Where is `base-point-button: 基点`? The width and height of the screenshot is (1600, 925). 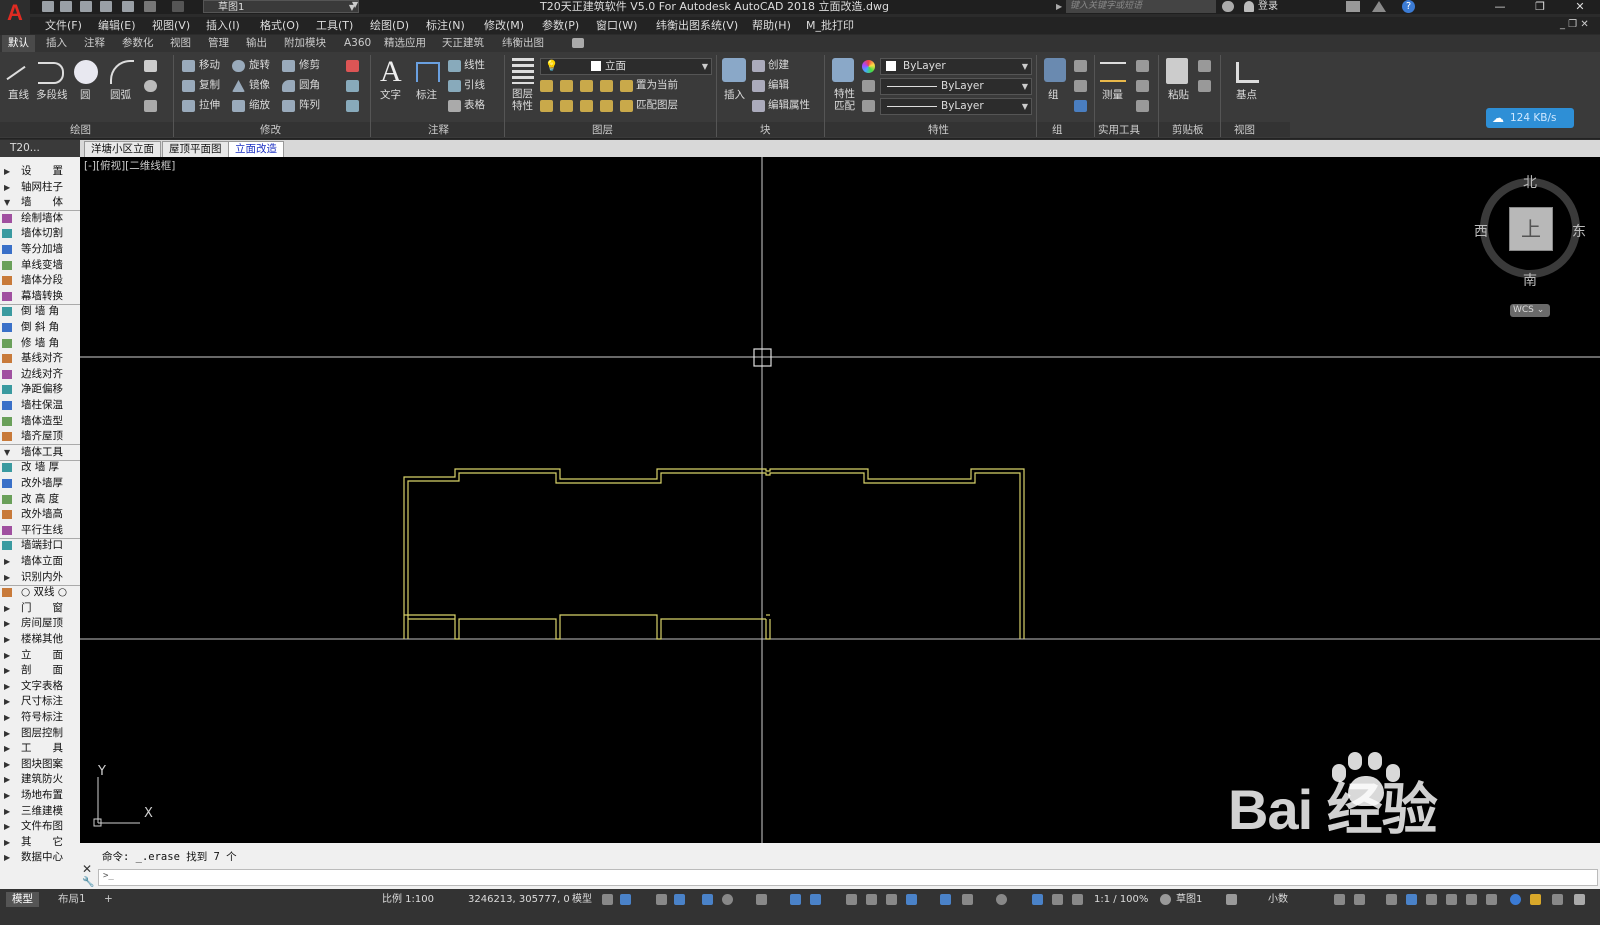 base-point-button: 基点 is located at coordinates (1246, 95).